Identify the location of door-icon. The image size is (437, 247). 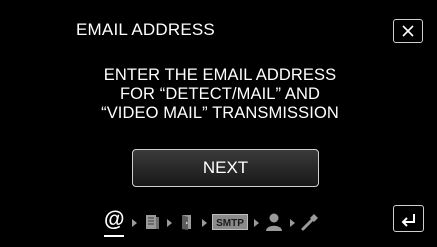
(186, 222).